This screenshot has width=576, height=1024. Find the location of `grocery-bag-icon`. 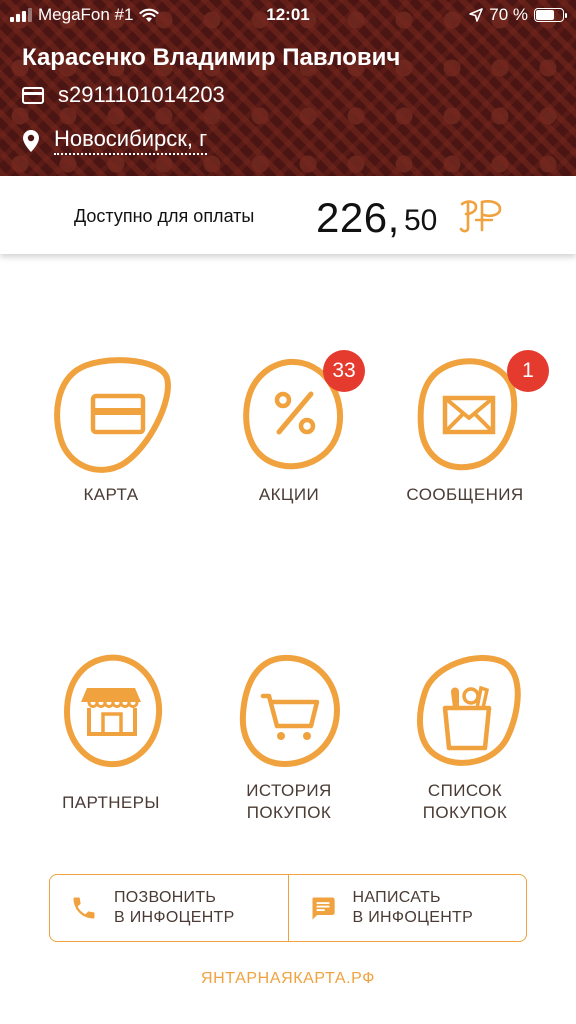

grocery-bag-icon is located at coordinates (469, 710).